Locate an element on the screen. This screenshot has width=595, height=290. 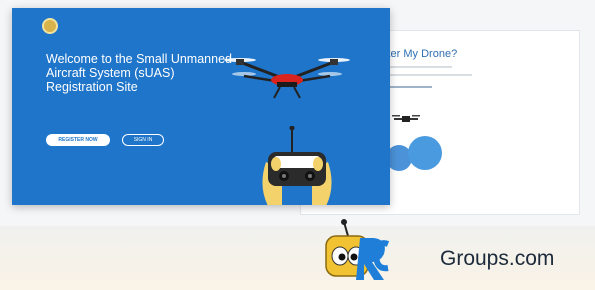
background-bubble is located at coordinates (425, 153).